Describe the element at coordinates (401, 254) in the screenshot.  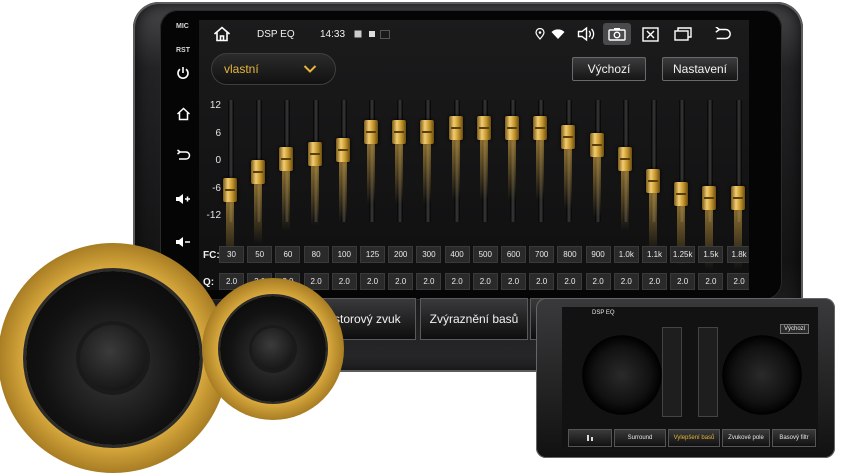
I see `fc-cell: 200` at that location.